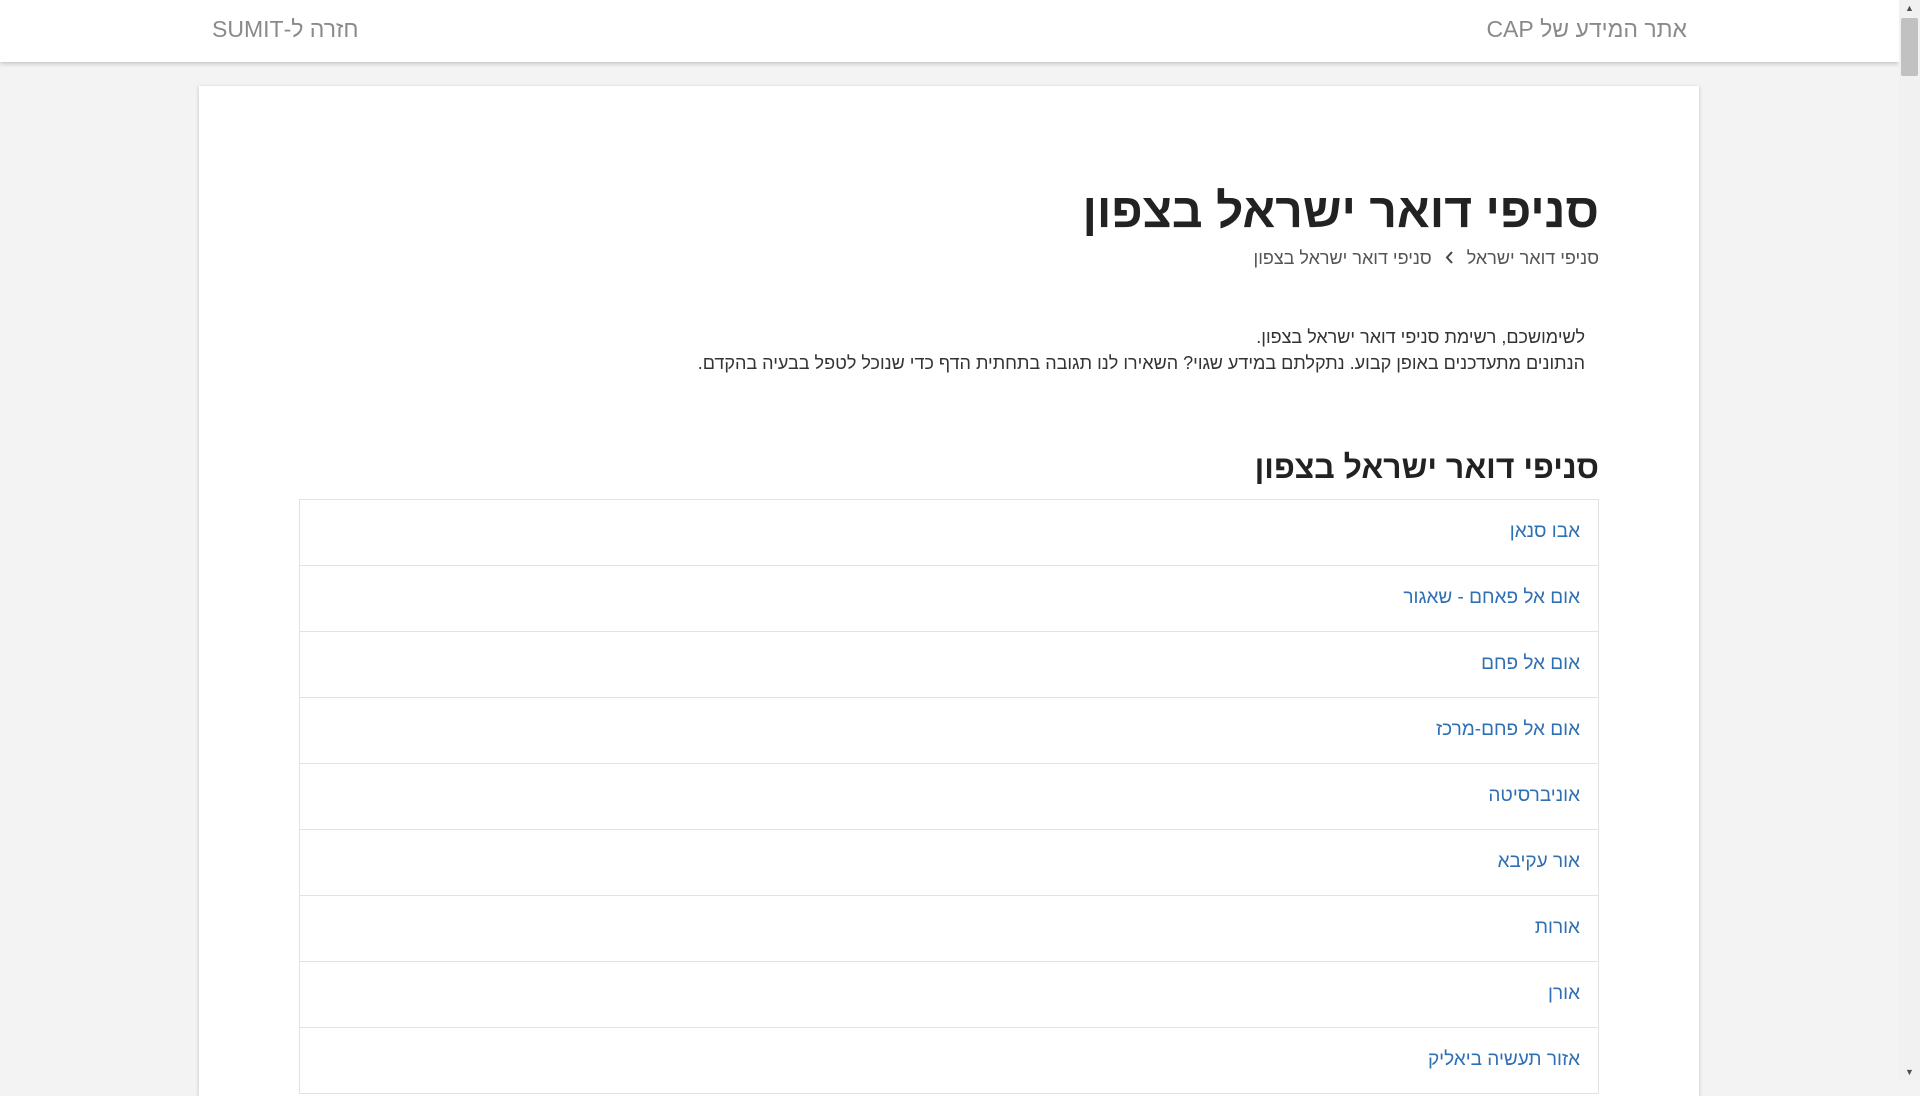 This screenshot has width=1920, height=1096. What do you see at coordinates (285, 29) in the screenshot?
I see `back-to-sumit-link: חזרה ל-SUMIT` at bounding box center [285, 29].